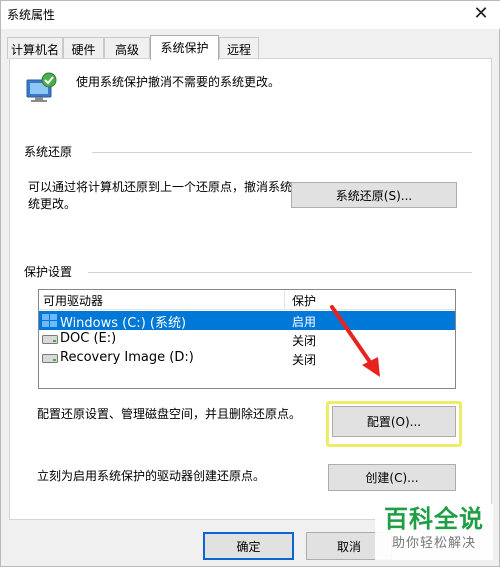 The width and height of the screenshot is (500, 567). What do you see at coordinates (49, 320) in the screenshot?
I see `system-drive-icon` at bounding box center [49, 320].